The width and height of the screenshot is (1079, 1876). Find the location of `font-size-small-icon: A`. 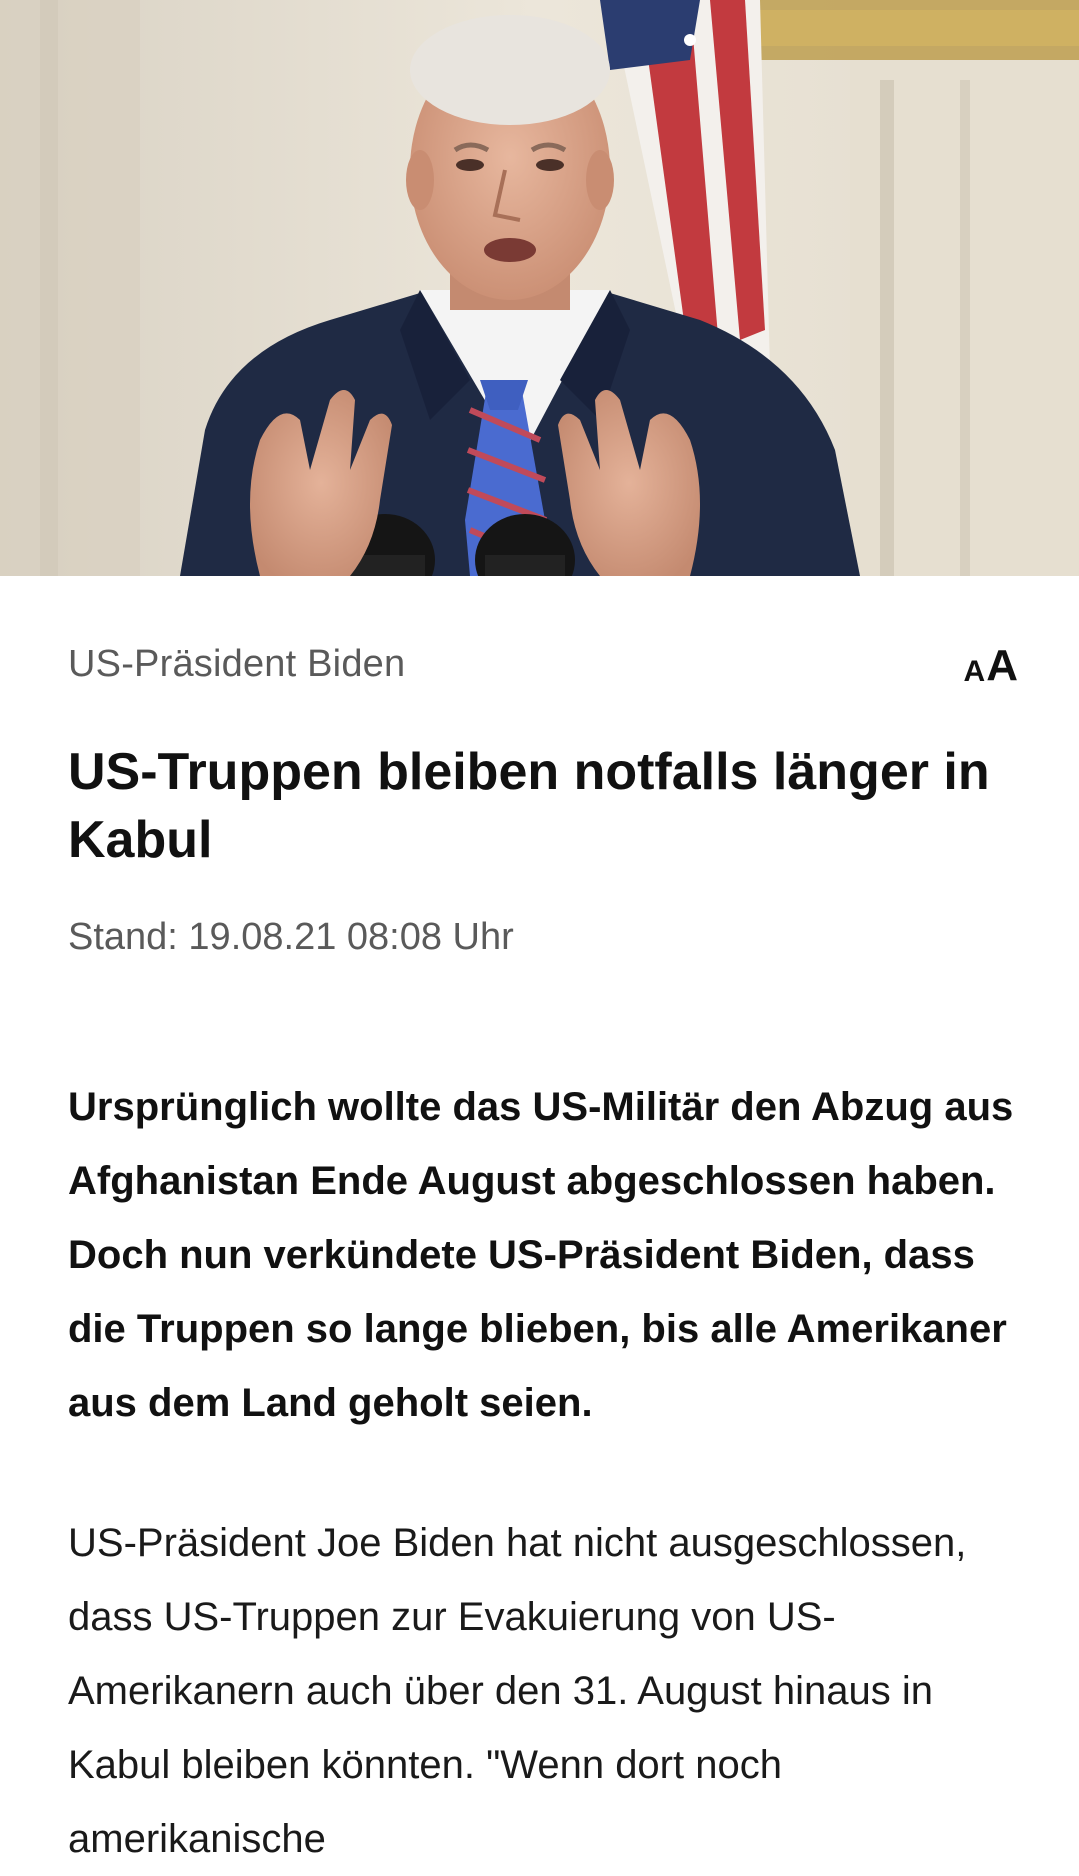

font-size-small-icon: A is located at coordinates (974, 671).